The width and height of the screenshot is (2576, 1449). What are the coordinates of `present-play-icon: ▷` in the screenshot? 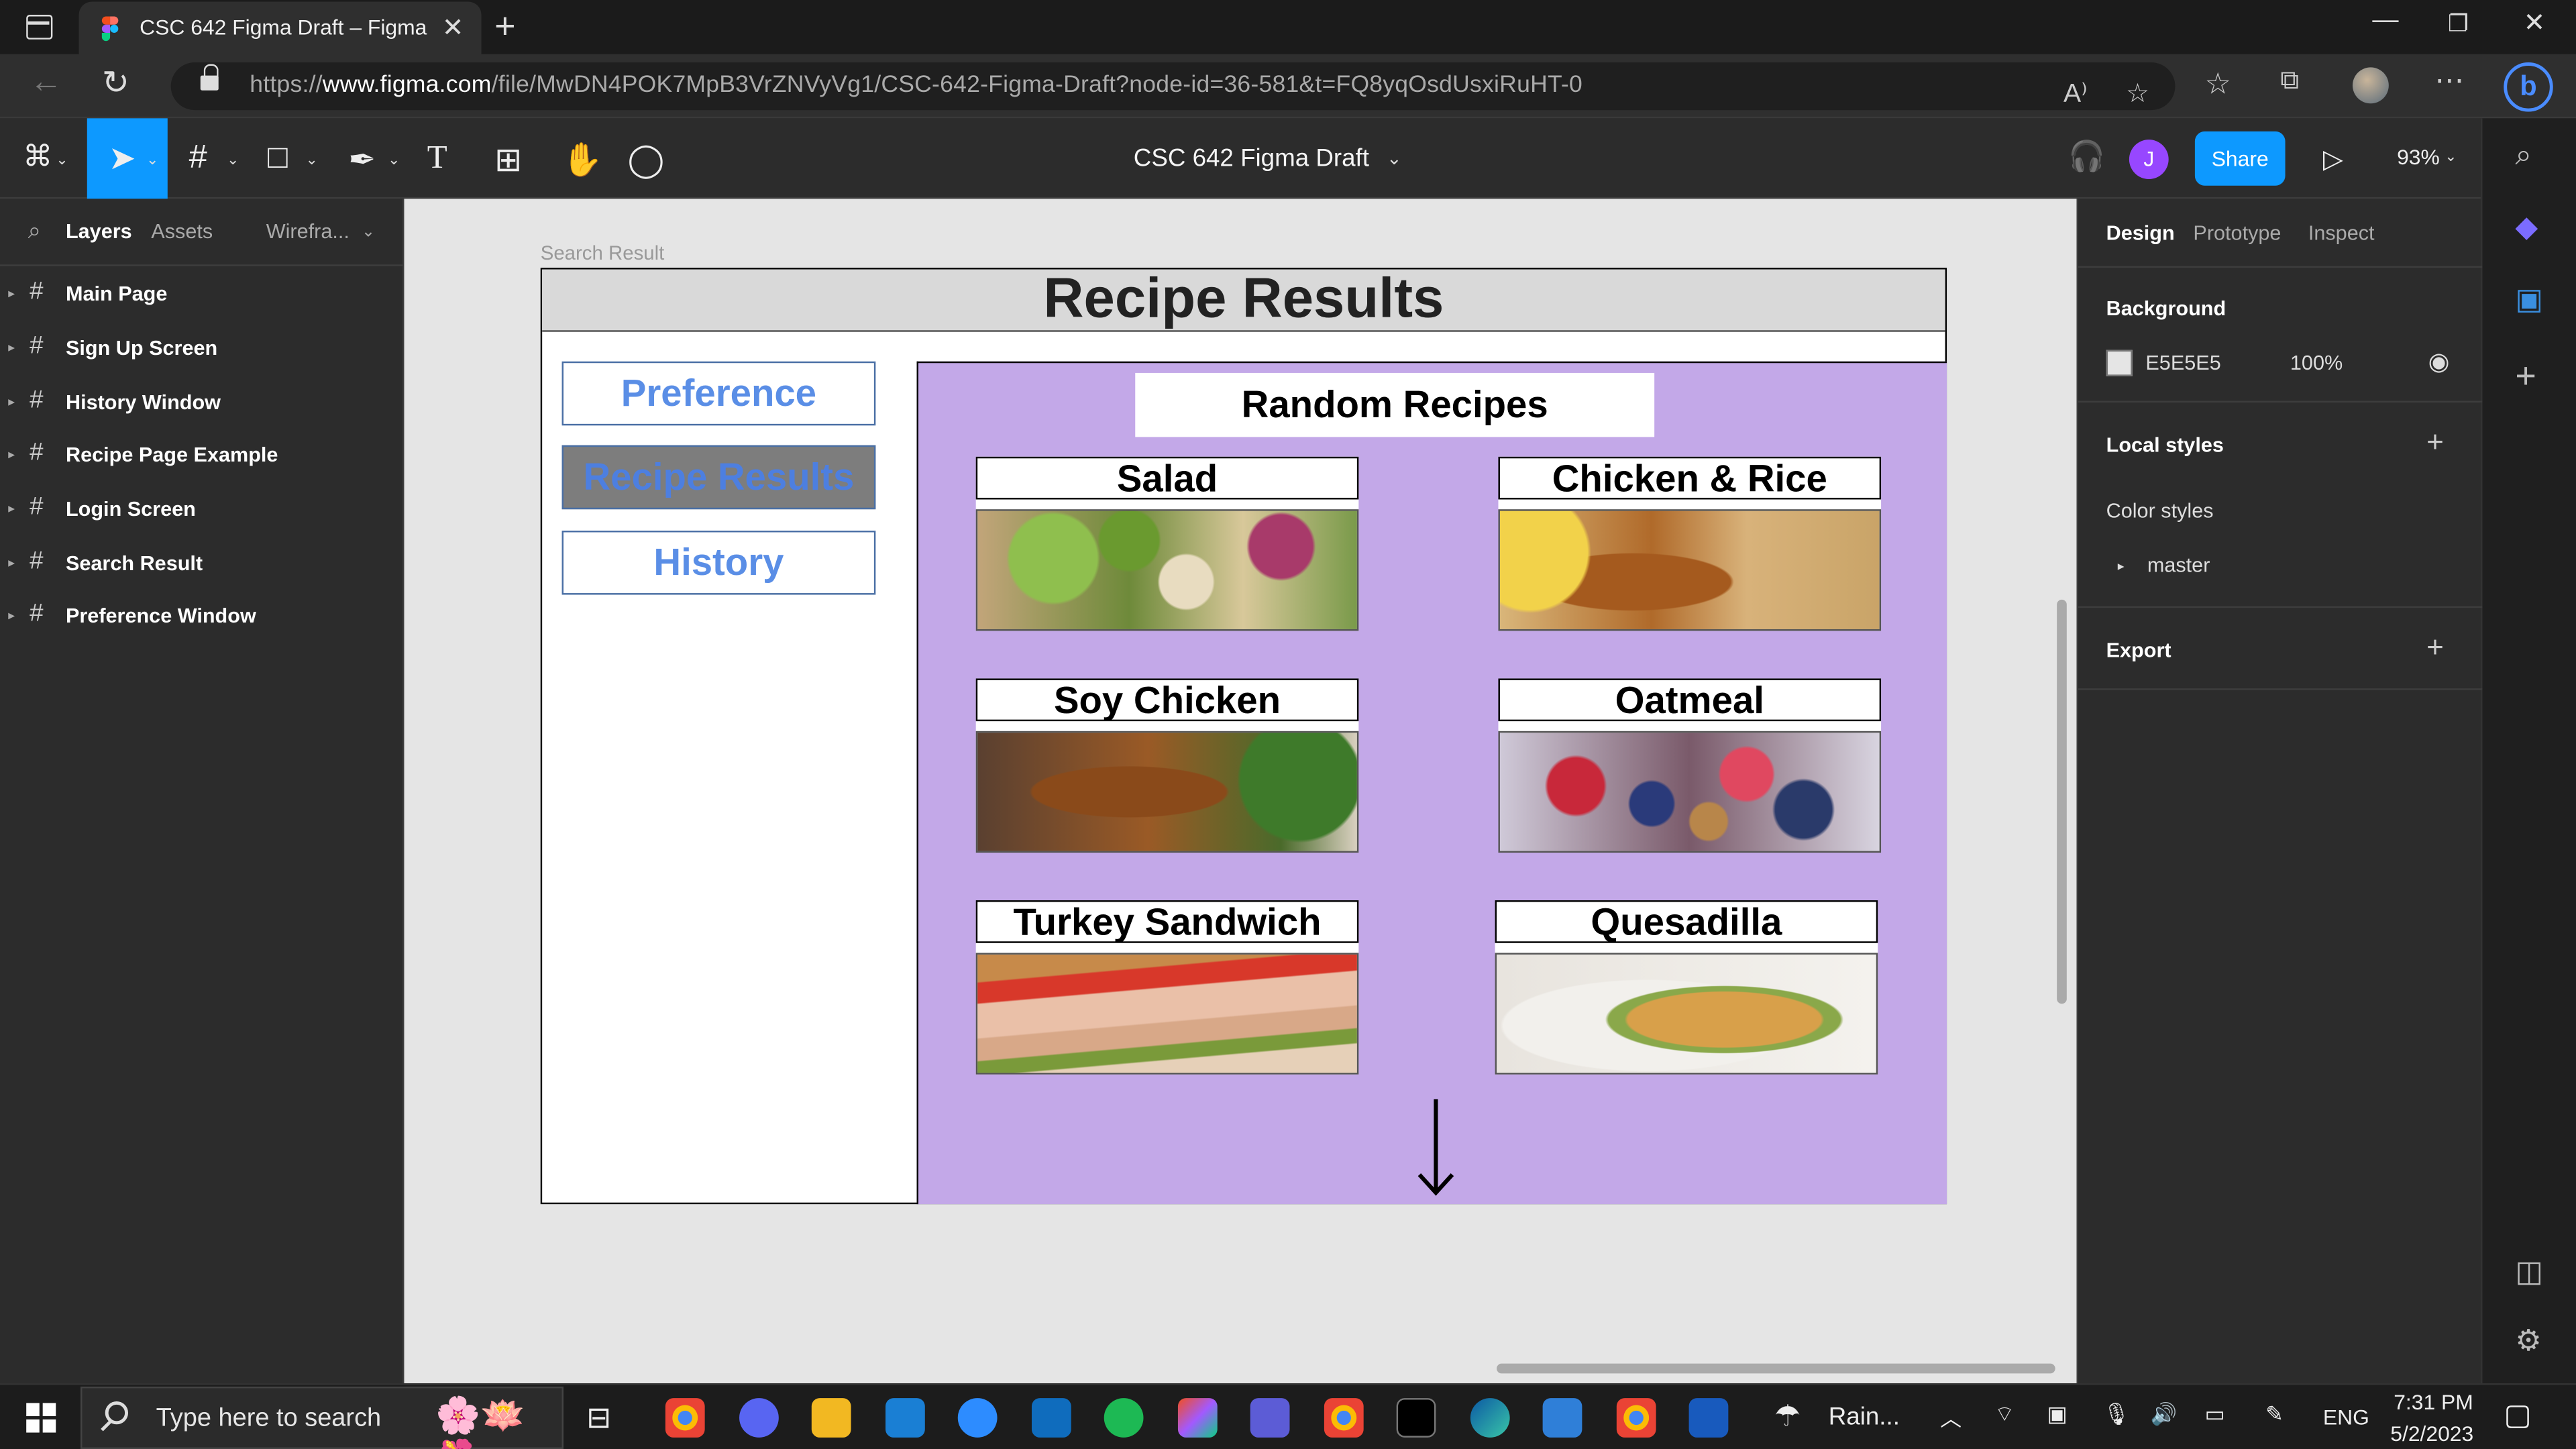 It's located at (2333, 159).